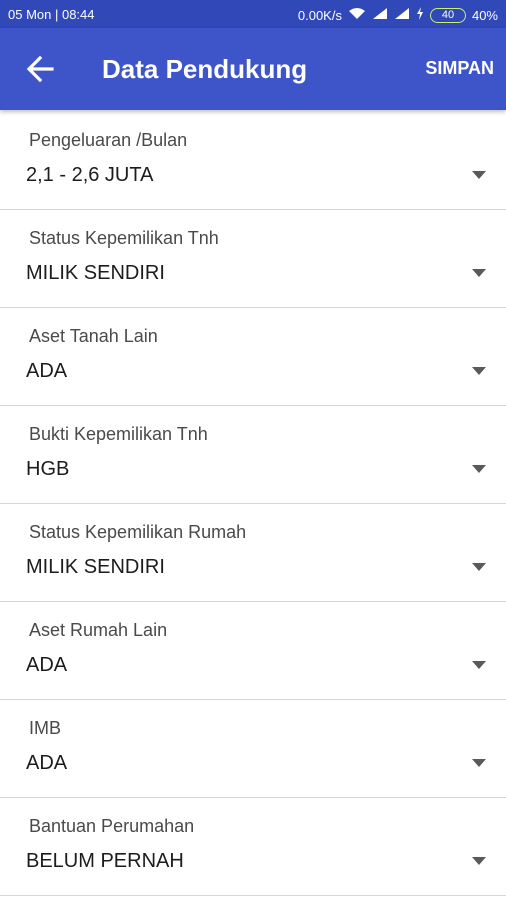 This screenshot has width=506, height=900. What do you see at coordinates (40, 69) in the screenshot?
I see `arrow-left-icon` at bounding box center [40, 69].